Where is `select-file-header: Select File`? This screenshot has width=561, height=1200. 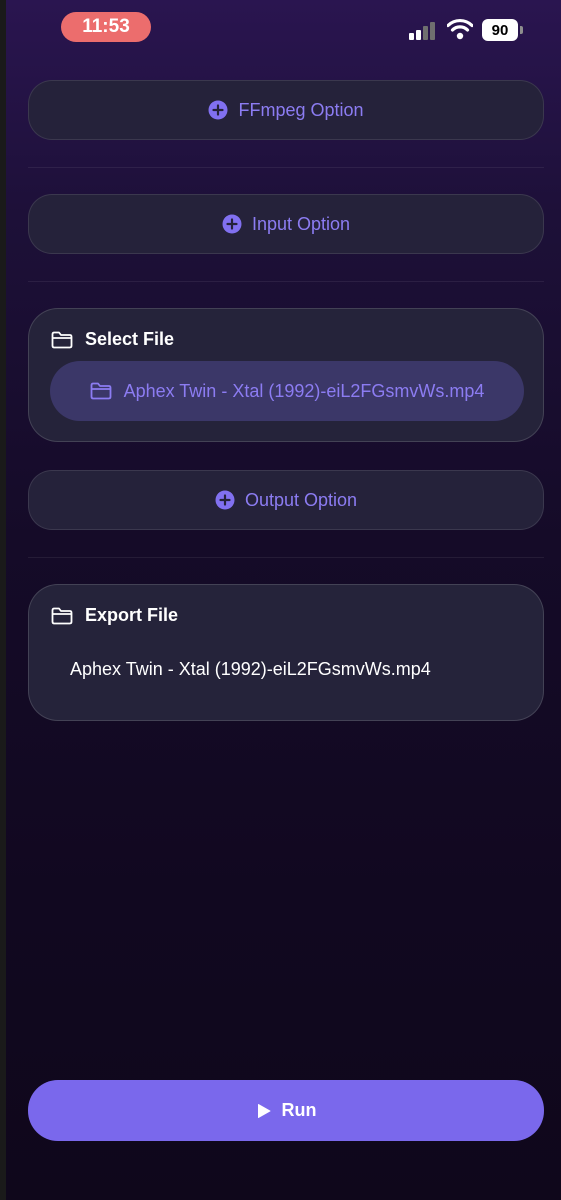
select-file-header: Select File is located at coordinates (112, 339).